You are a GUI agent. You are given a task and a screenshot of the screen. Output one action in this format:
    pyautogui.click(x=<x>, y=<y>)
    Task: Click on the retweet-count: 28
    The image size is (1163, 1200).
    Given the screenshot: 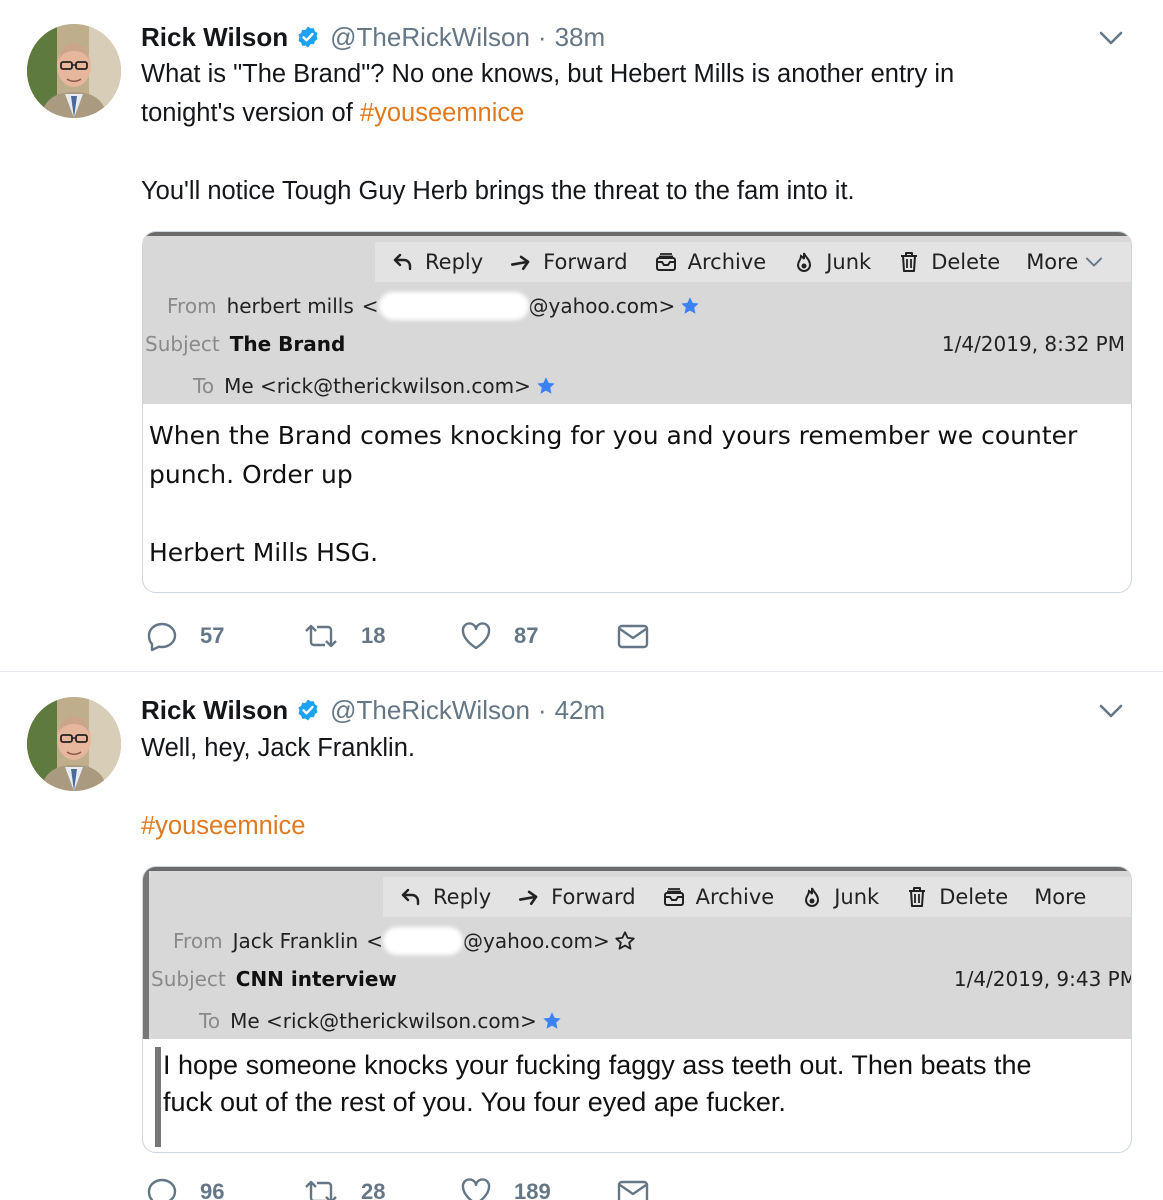 What is the action you would take?
    pyautogui.click(x=373, y=1189)
    